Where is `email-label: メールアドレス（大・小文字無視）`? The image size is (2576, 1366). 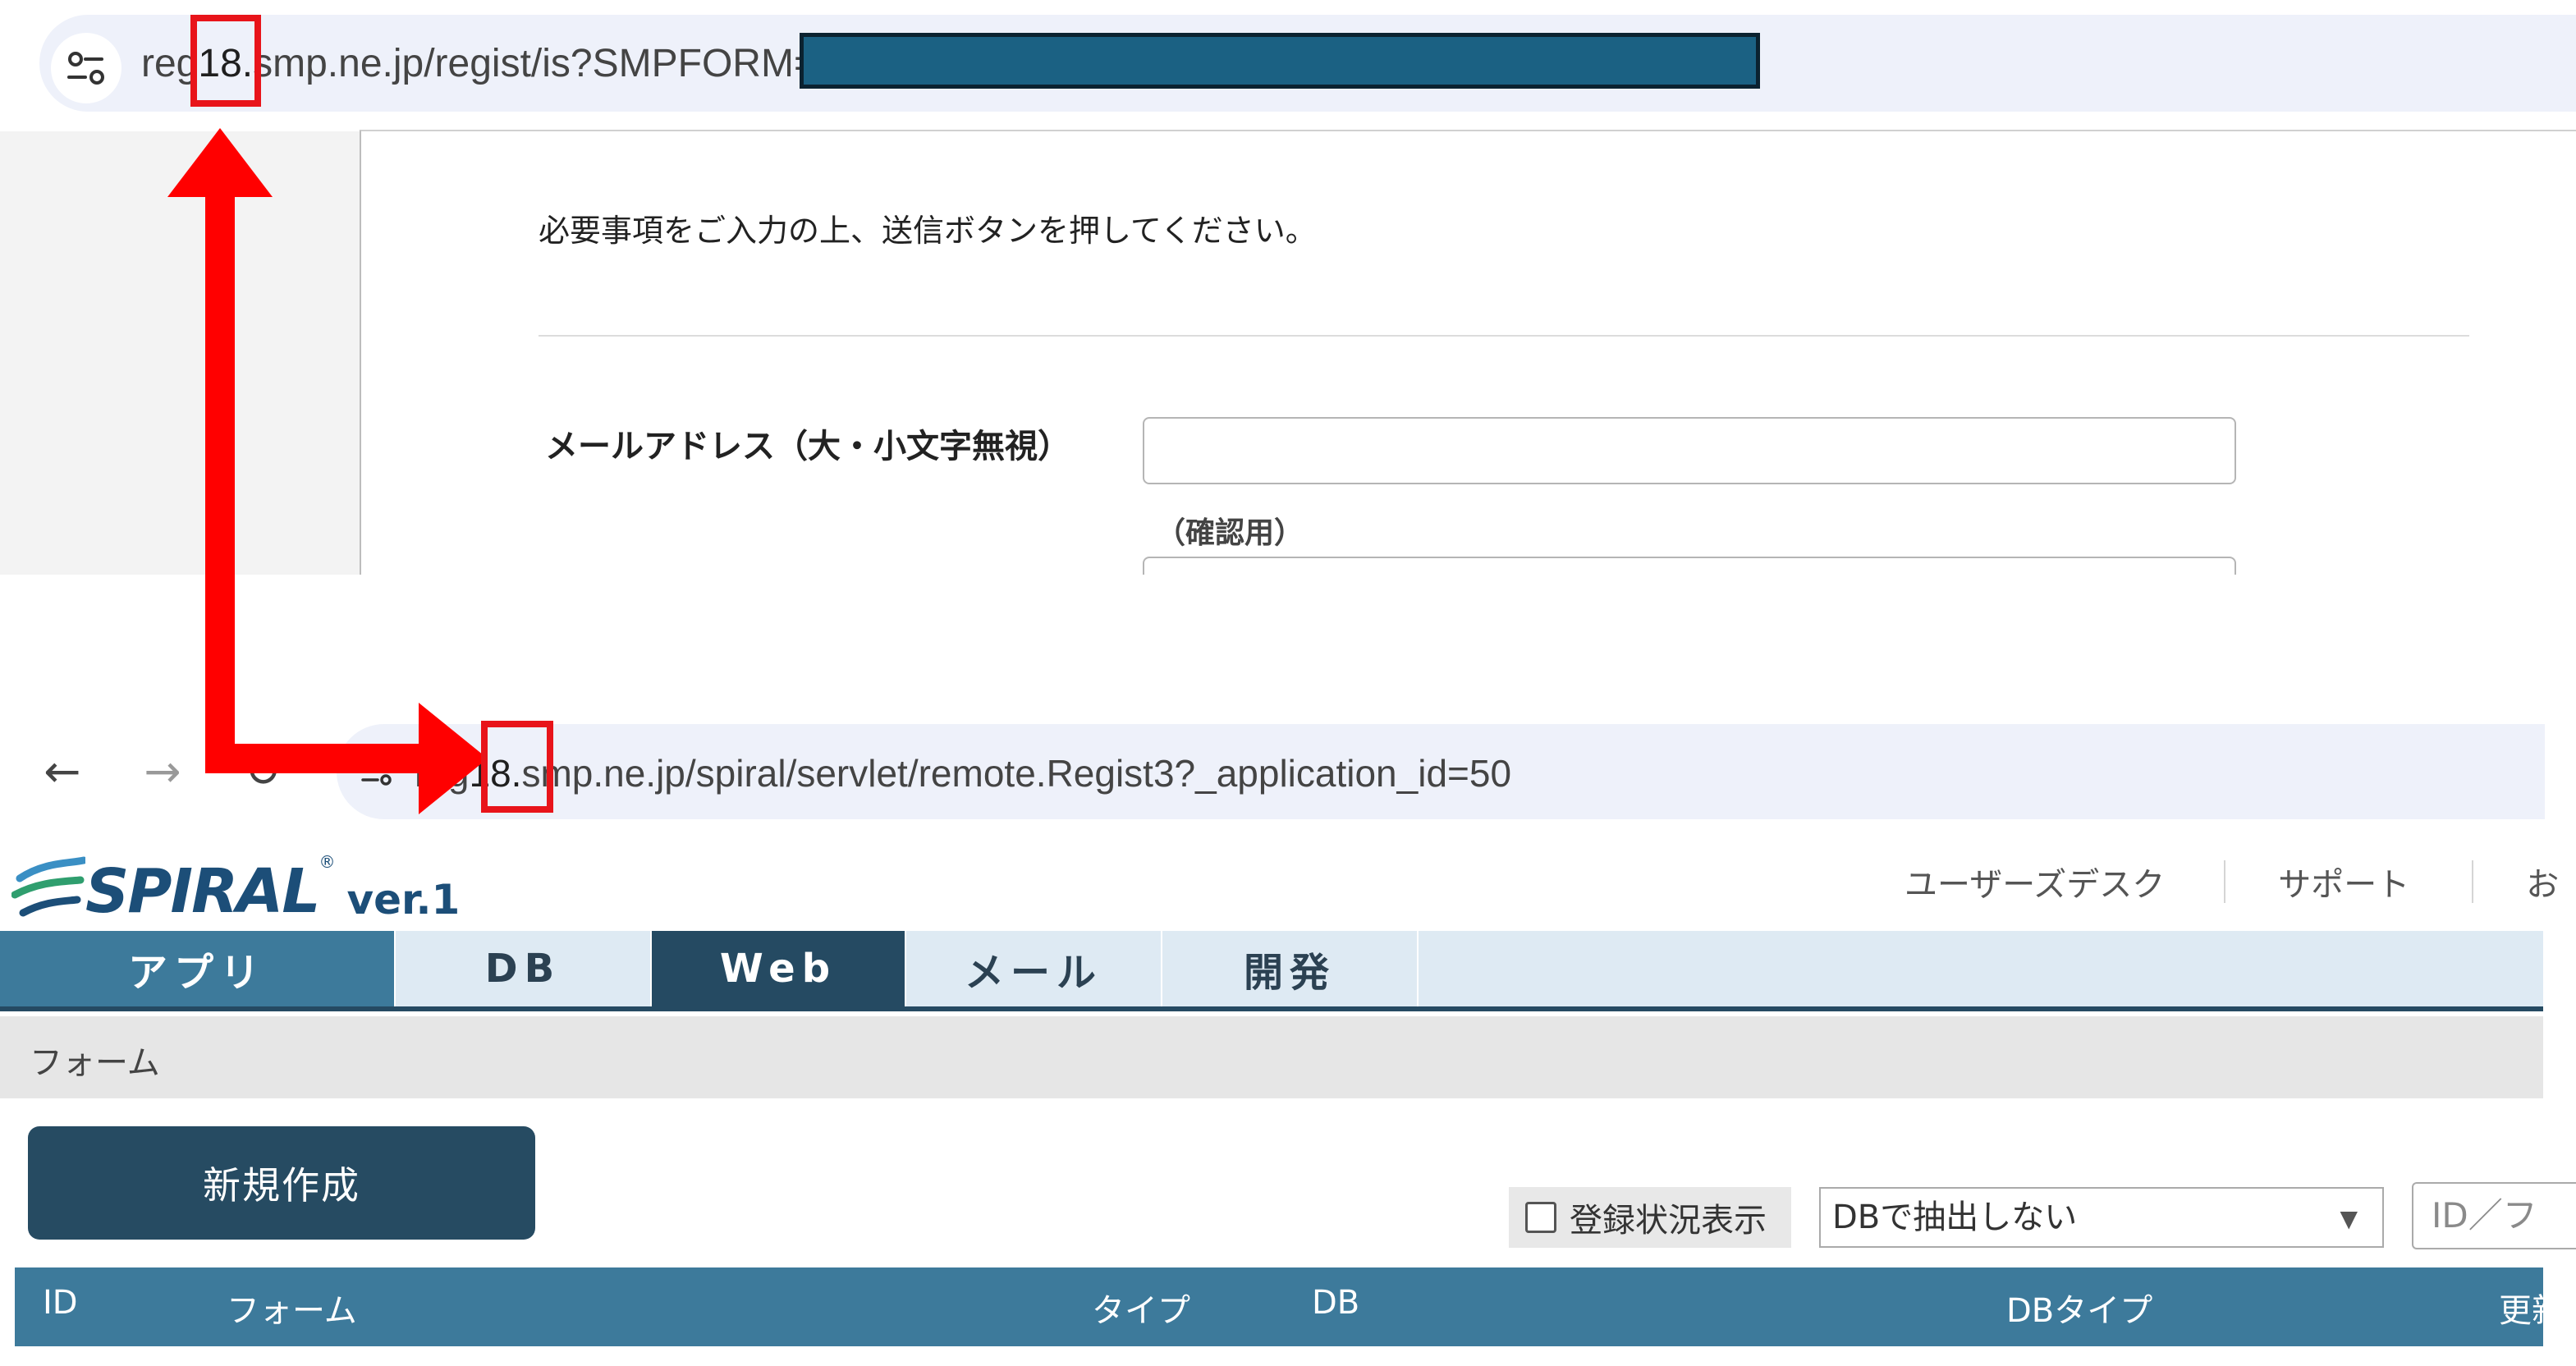
email-label: メールアドレス（大・小文字無視） is located at coordinates (808, 446).